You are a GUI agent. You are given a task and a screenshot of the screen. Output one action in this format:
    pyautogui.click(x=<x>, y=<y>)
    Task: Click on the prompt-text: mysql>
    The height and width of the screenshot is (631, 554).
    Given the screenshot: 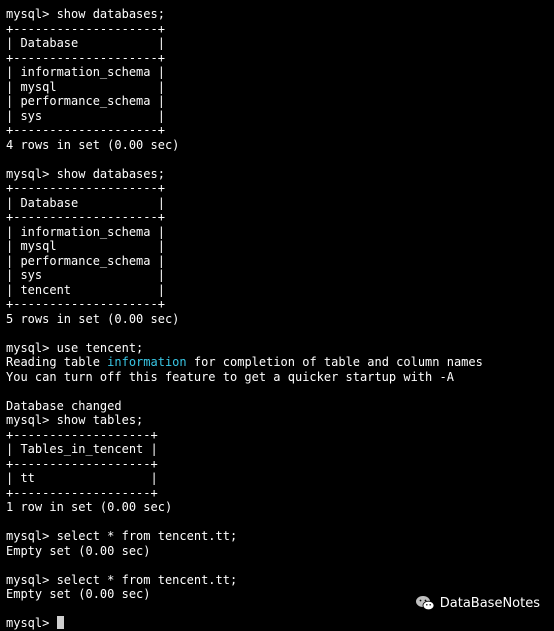 What is the action you would take?
    pyautogui.click(x=31, y=623)
    